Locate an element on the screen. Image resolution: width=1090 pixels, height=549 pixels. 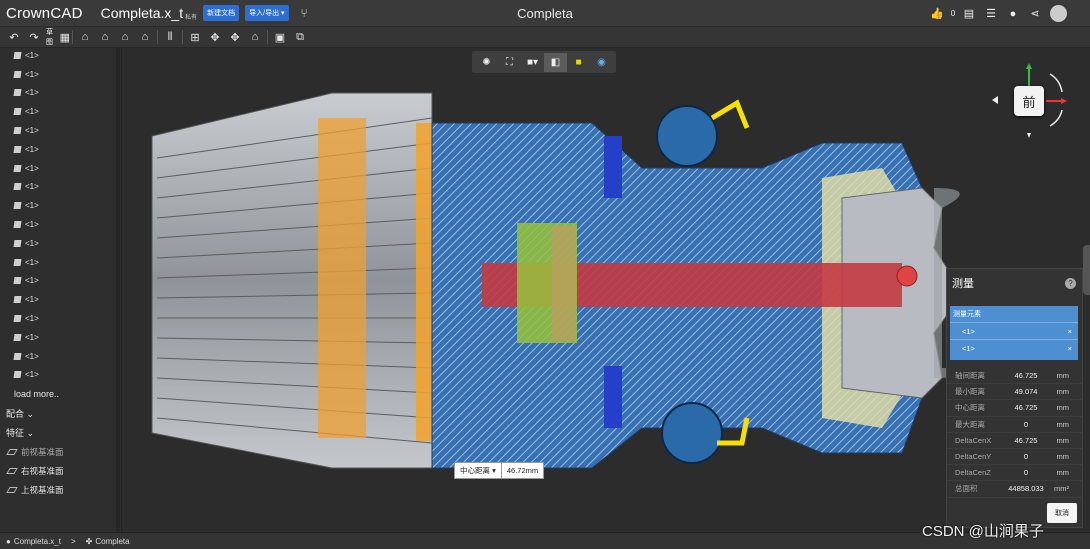
view-cube-front-face: 前 is located at coordinates (1029, 101).